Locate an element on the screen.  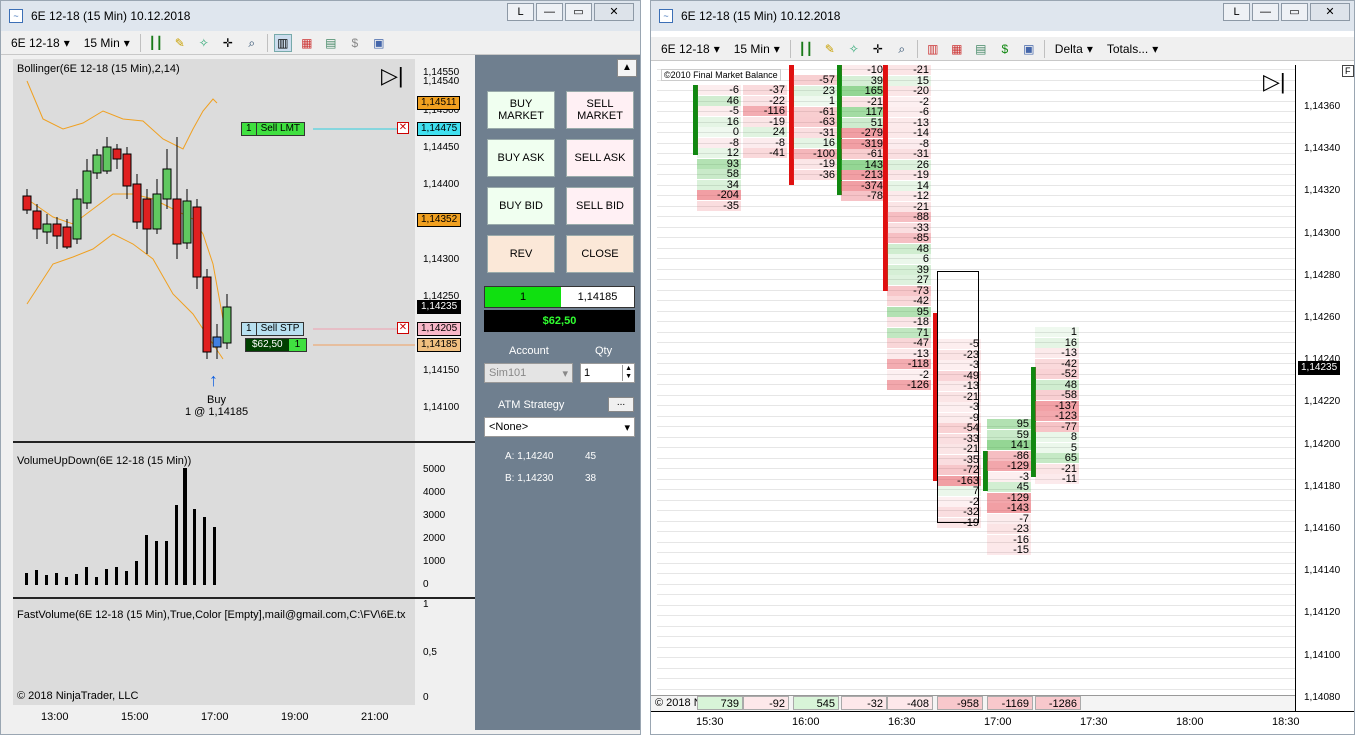
sell-bid-button: SELL BID is located at coordinates (600, 206).